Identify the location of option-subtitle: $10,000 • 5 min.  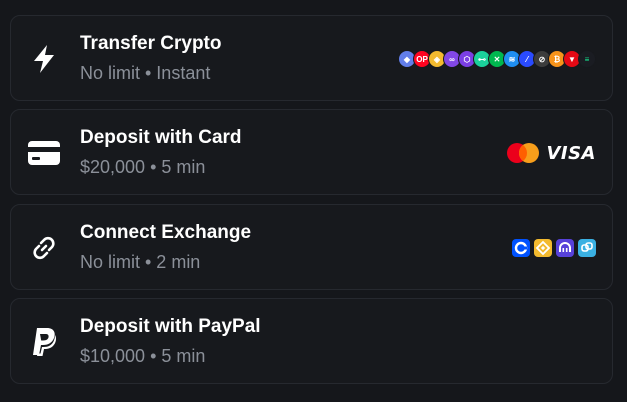
(143, 356).